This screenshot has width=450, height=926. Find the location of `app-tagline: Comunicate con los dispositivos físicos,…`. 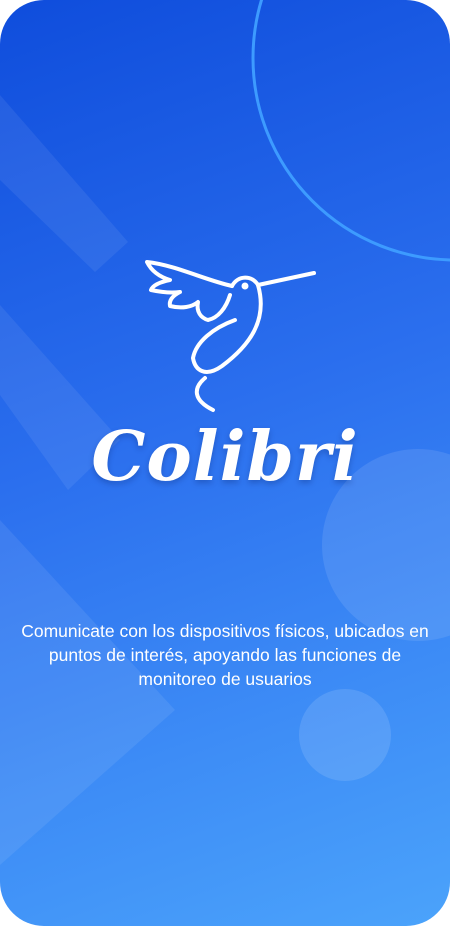

app-tagline: Comunicate con los dispositivos físicos,… is located at coordinates (225, 655).